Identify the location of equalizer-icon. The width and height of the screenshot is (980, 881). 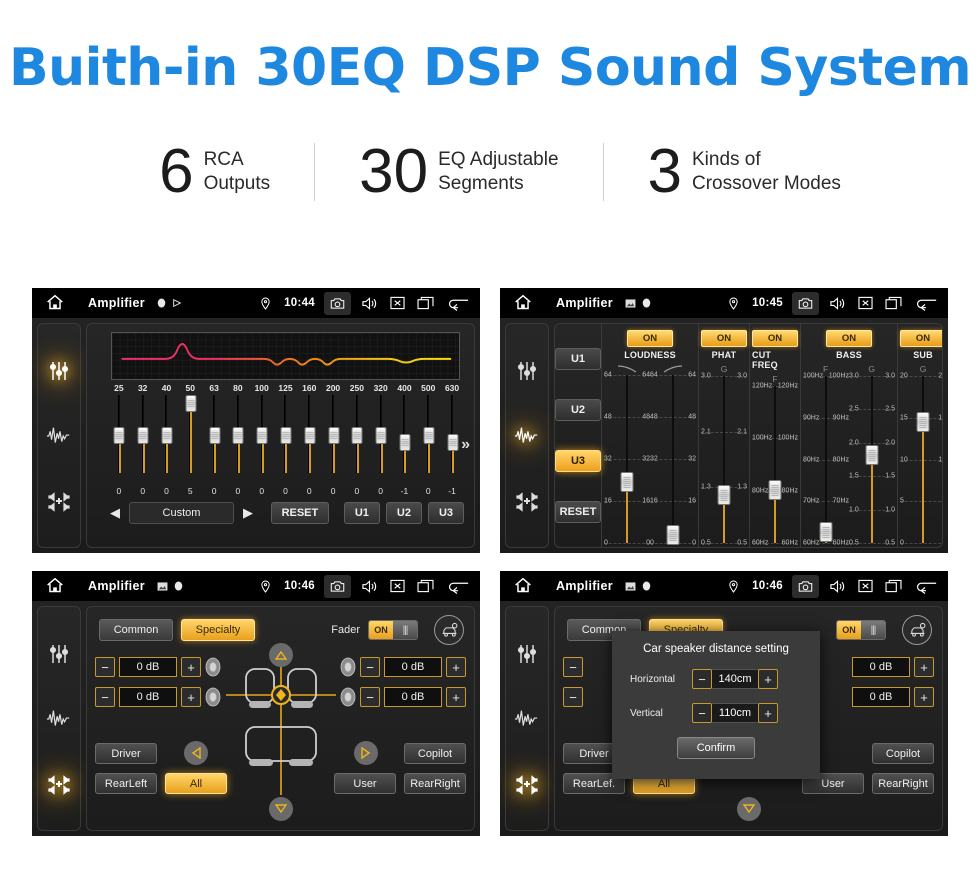
(527, 371).